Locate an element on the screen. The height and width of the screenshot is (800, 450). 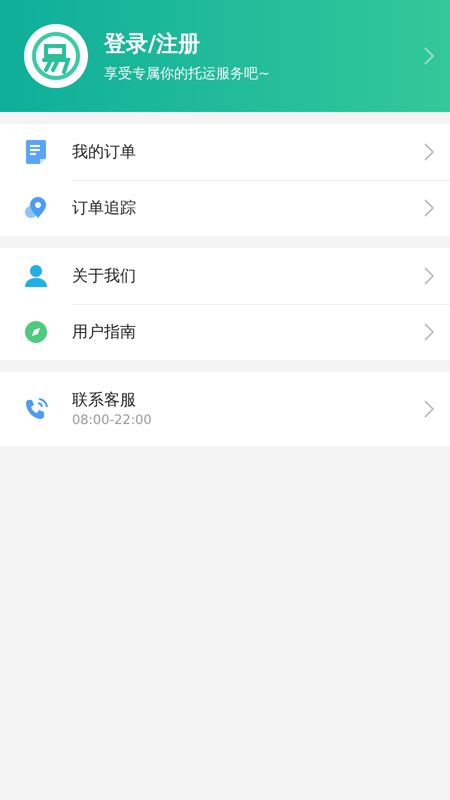
menu-item: 关于我们 is located at coordinates (225, 276).